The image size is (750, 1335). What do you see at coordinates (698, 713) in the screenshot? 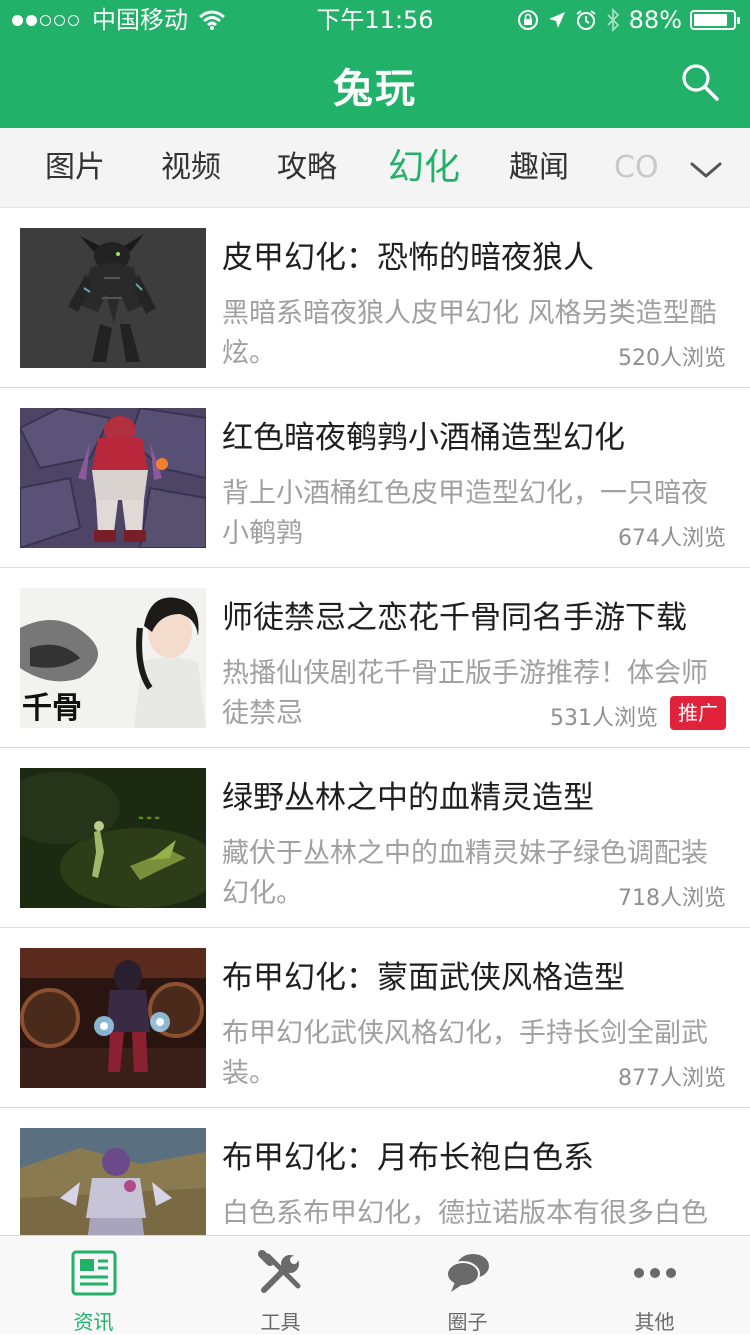
I see `promoted-badge: 推广` at bounding box center [698, 713].